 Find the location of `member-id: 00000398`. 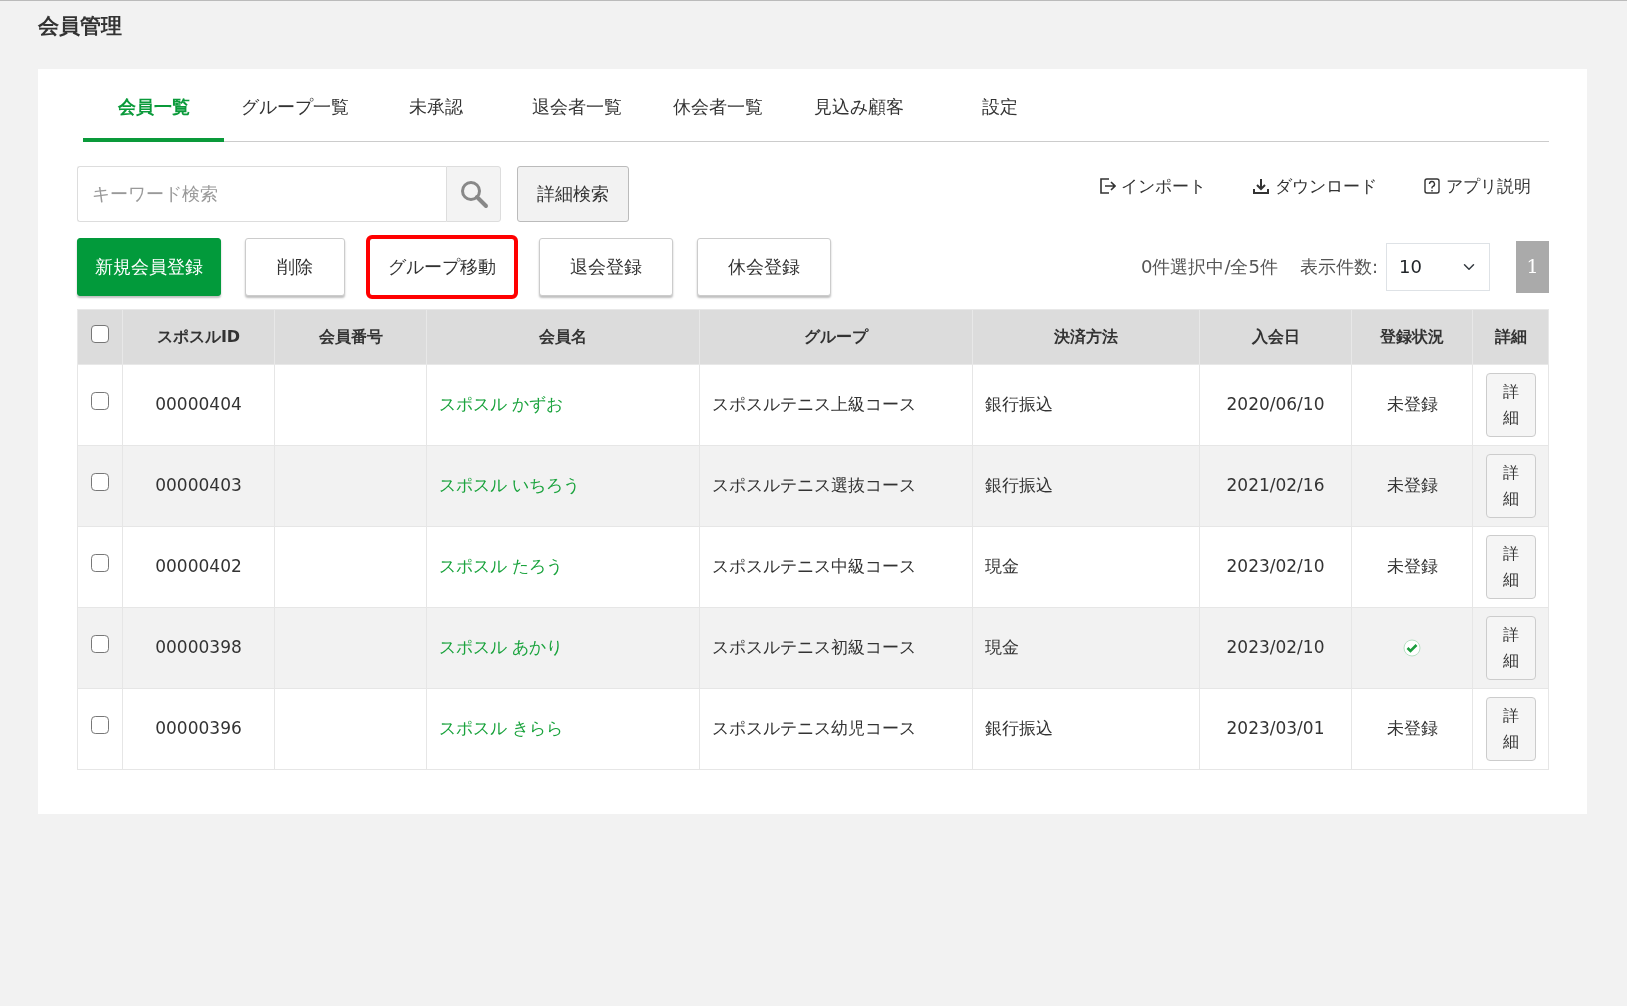

member-id: 00000398 is located at coordinates (198, 646).